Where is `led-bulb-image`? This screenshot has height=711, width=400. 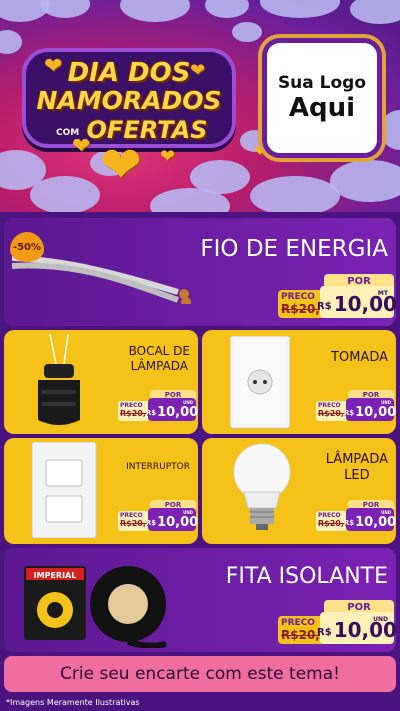 led-bulb-image is located at coordinates (262, 486).